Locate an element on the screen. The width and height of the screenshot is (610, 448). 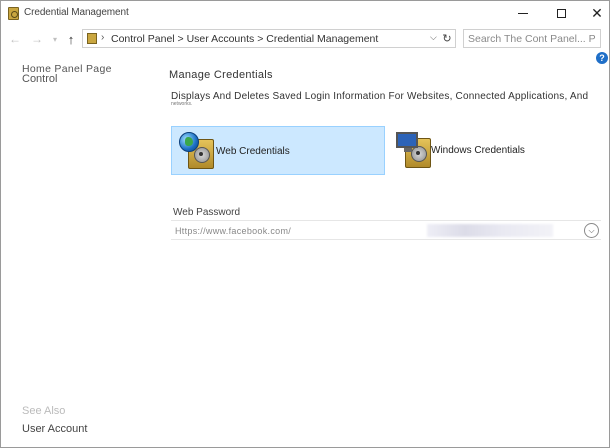
recent-locations-button: ▾ is located at coordinates (55, 39).